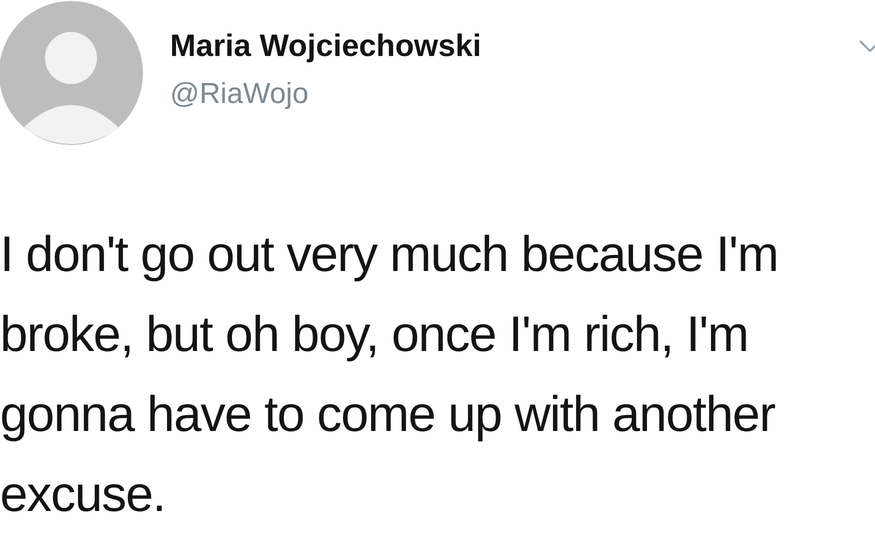  I want to click on chevron-down-icon, so click(867, 47).